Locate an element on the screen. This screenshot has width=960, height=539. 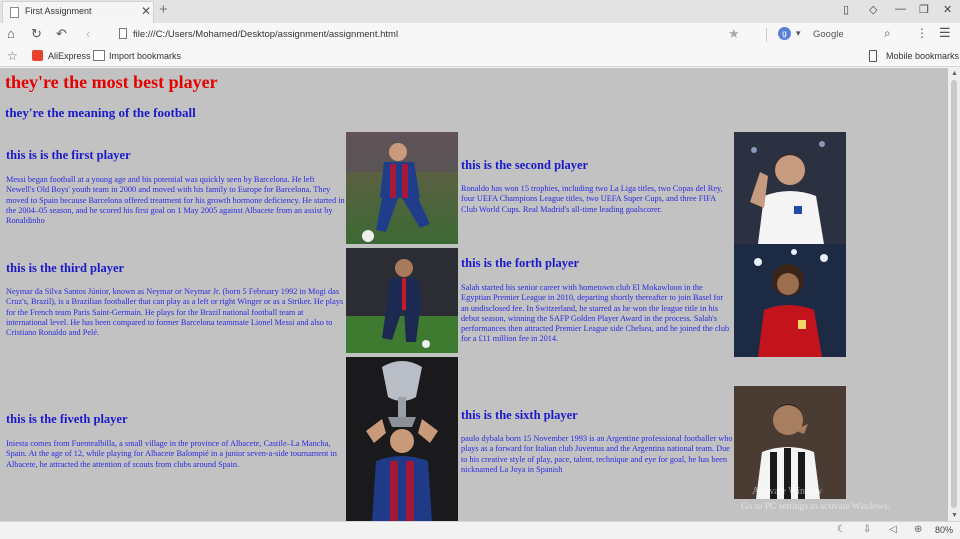
zoom-level: 80% is located at coordinates (944, 530).